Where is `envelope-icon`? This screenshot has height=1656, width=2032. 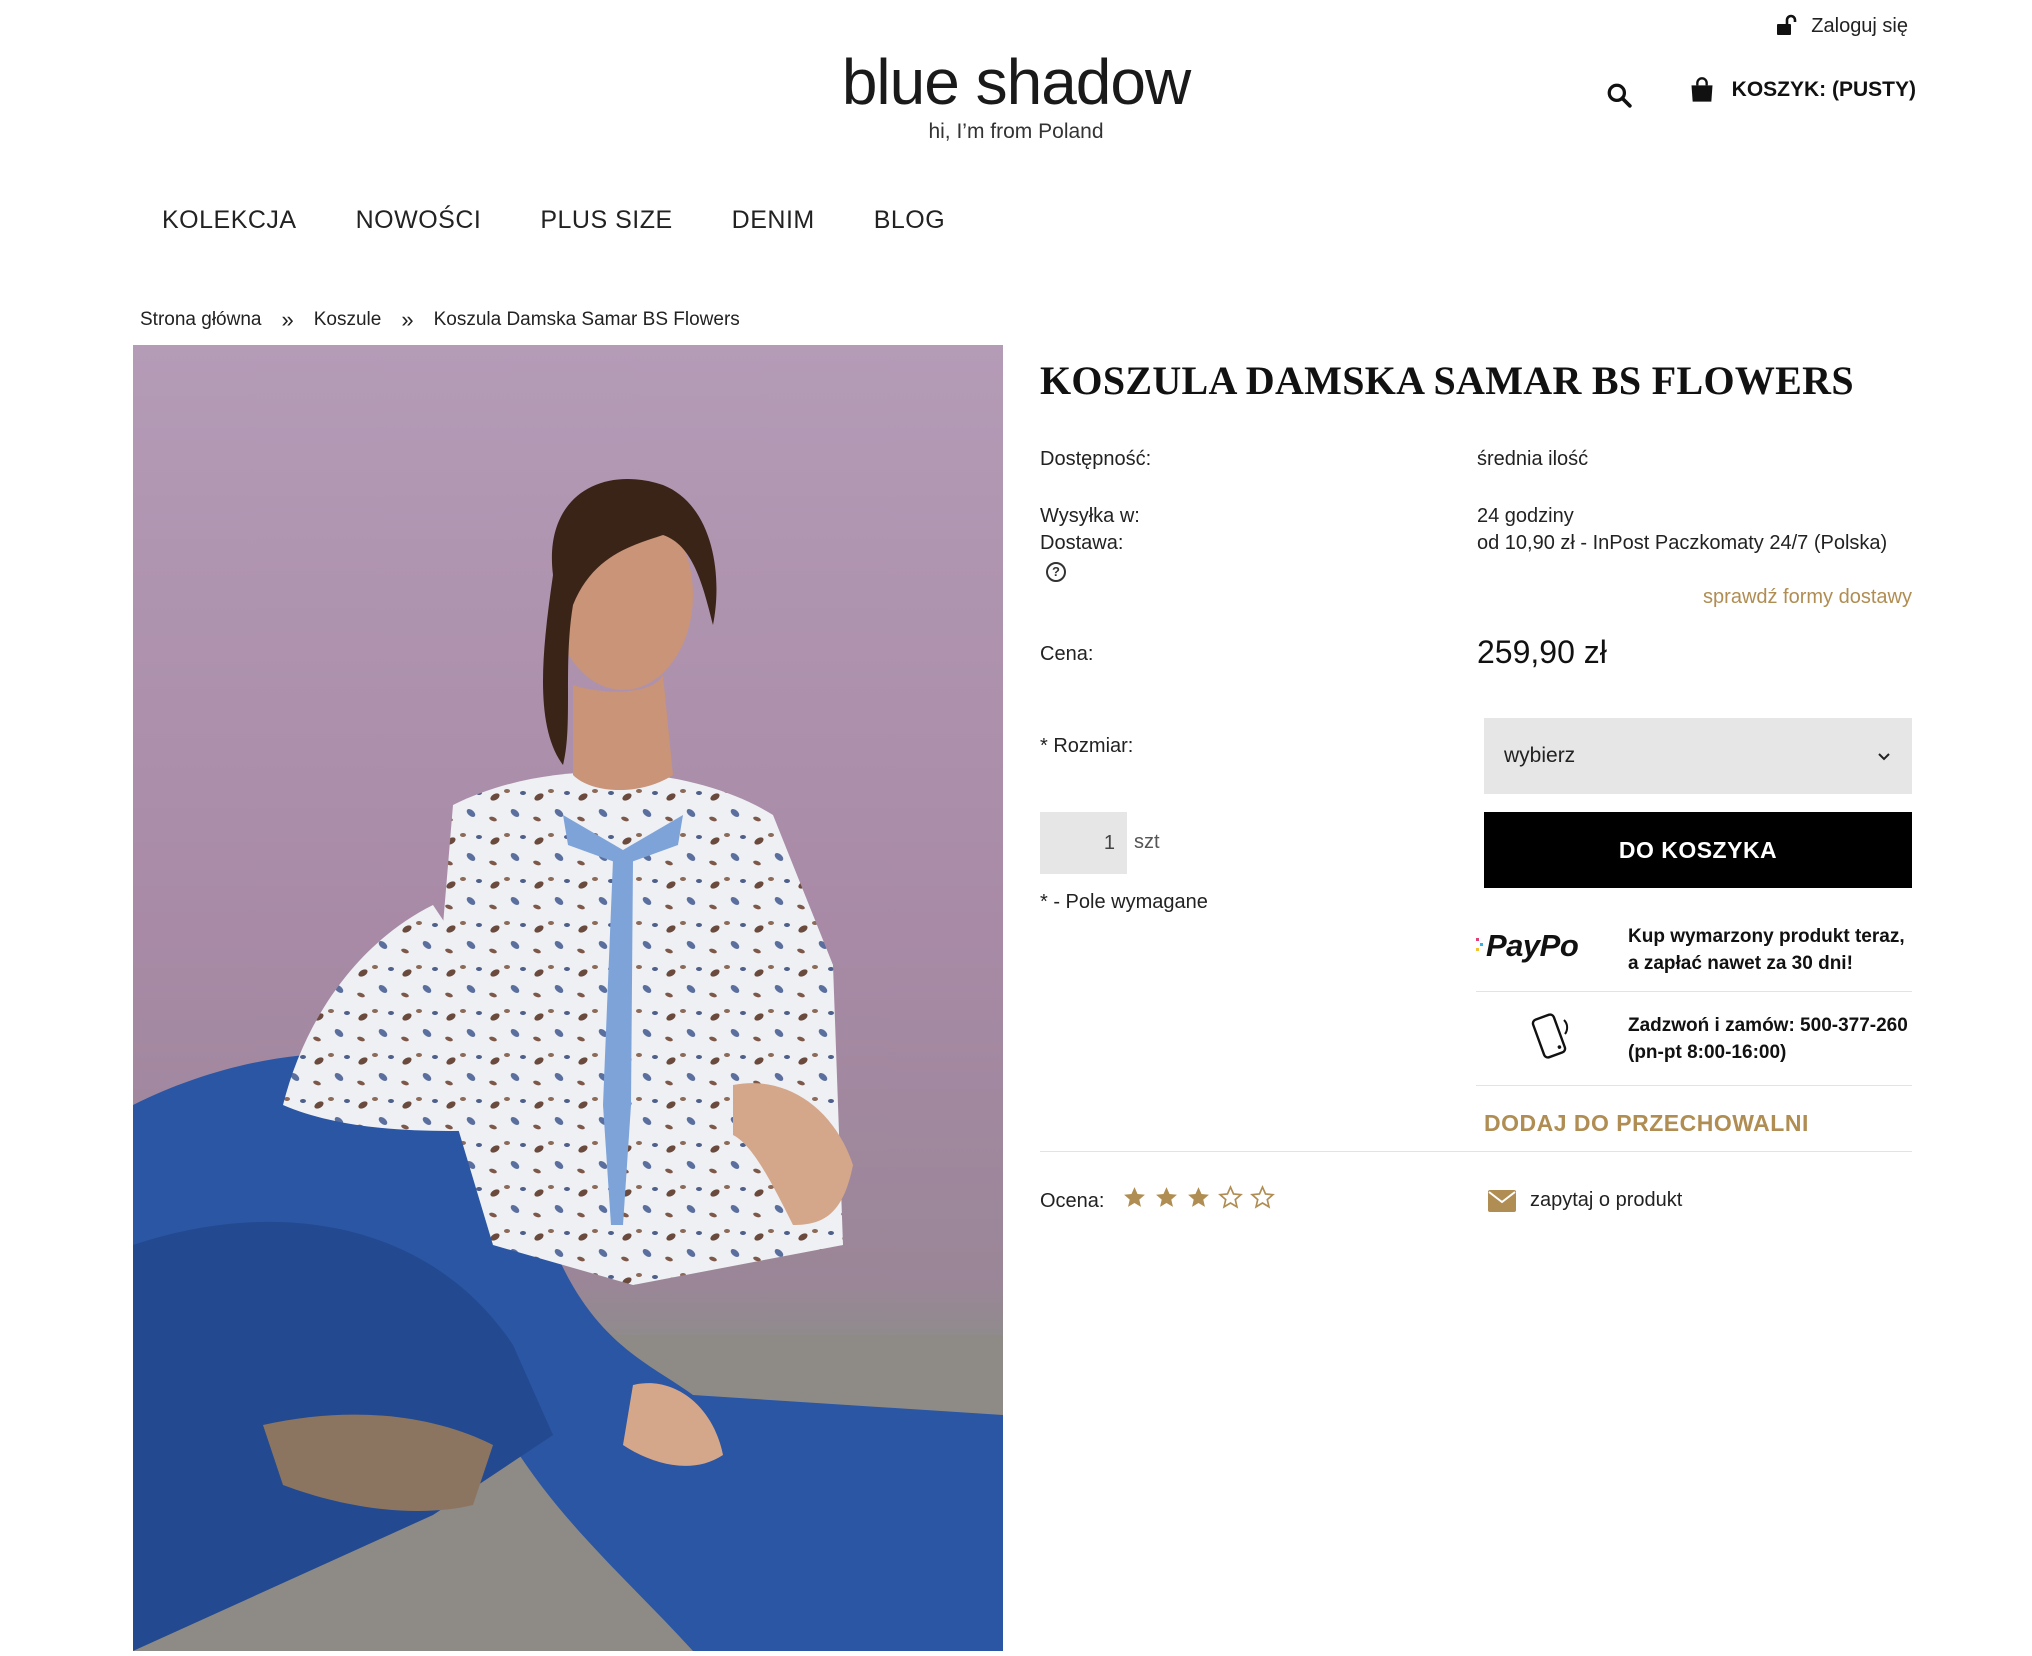 envelope-icon is located at coordinates (1502, 1200).